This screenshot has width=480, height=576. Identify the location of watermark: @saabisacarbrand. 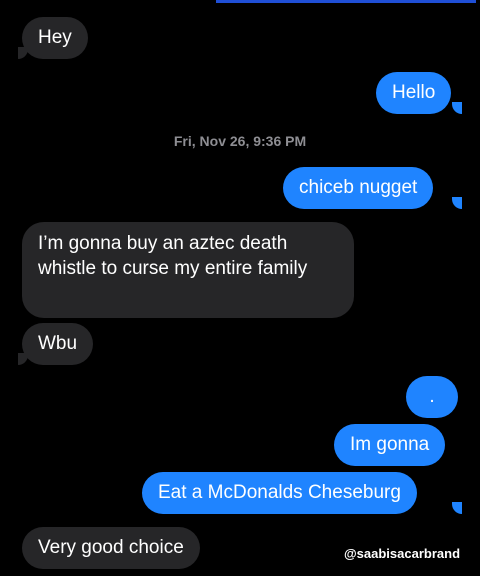
(402, 553).